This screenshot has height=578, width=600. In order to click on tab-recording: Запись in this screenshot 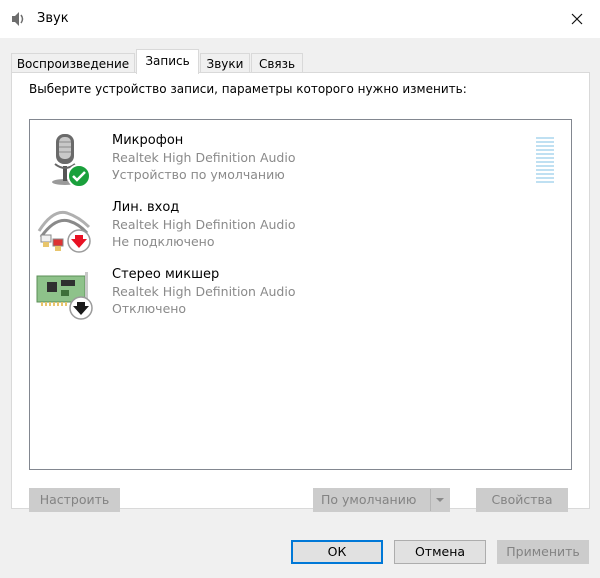, I will do `click(167, 61)`.